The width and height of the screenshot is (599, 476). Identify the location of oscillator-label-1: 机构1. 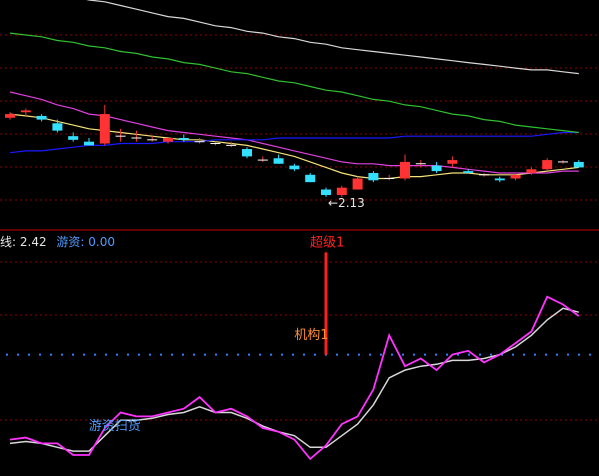
(311, 335).